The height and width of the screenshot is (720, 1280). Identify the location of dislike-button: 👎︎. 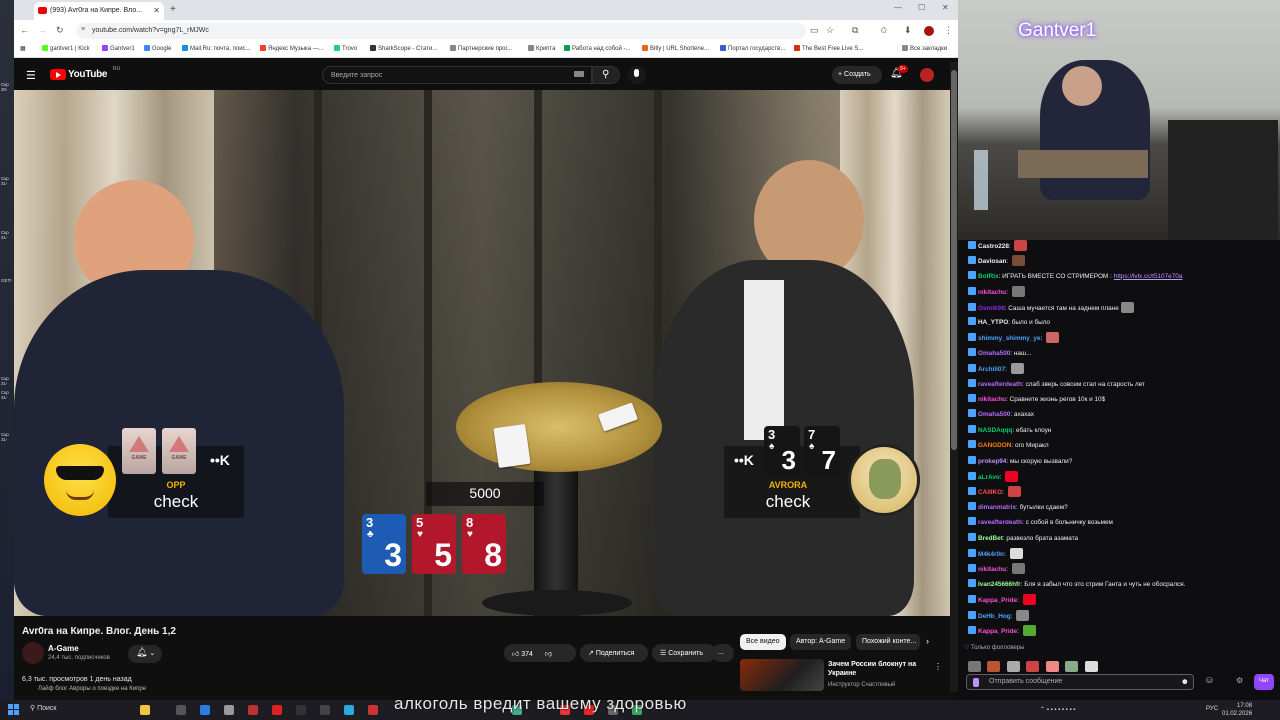
(548, 654).